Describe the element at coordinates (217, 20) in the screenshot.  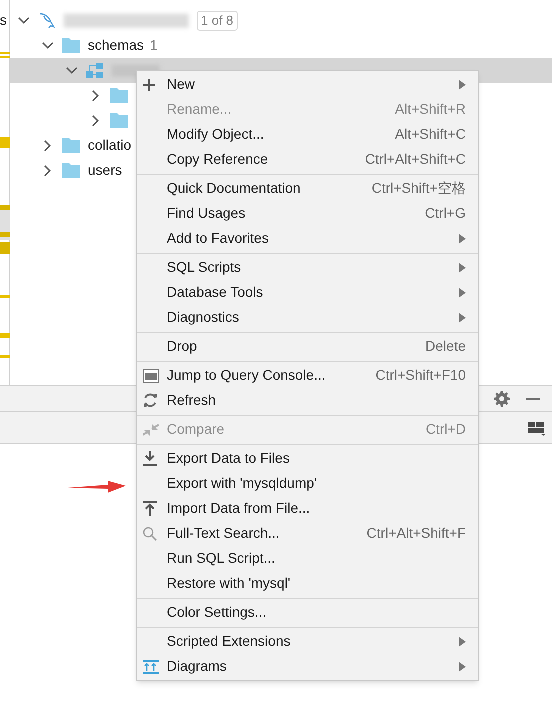
I see `count-badge: 1 of 8` at that location.